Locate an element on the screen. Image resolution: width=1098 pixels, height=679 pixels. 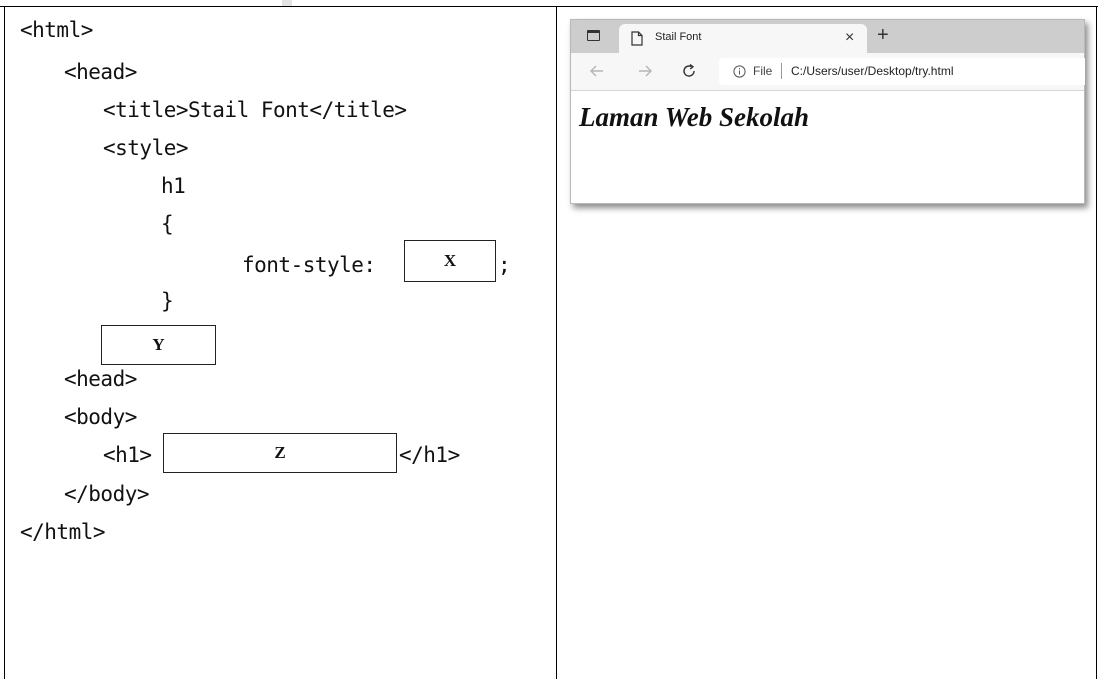
code-body-close: </body> is located at coordinates (107, 494).